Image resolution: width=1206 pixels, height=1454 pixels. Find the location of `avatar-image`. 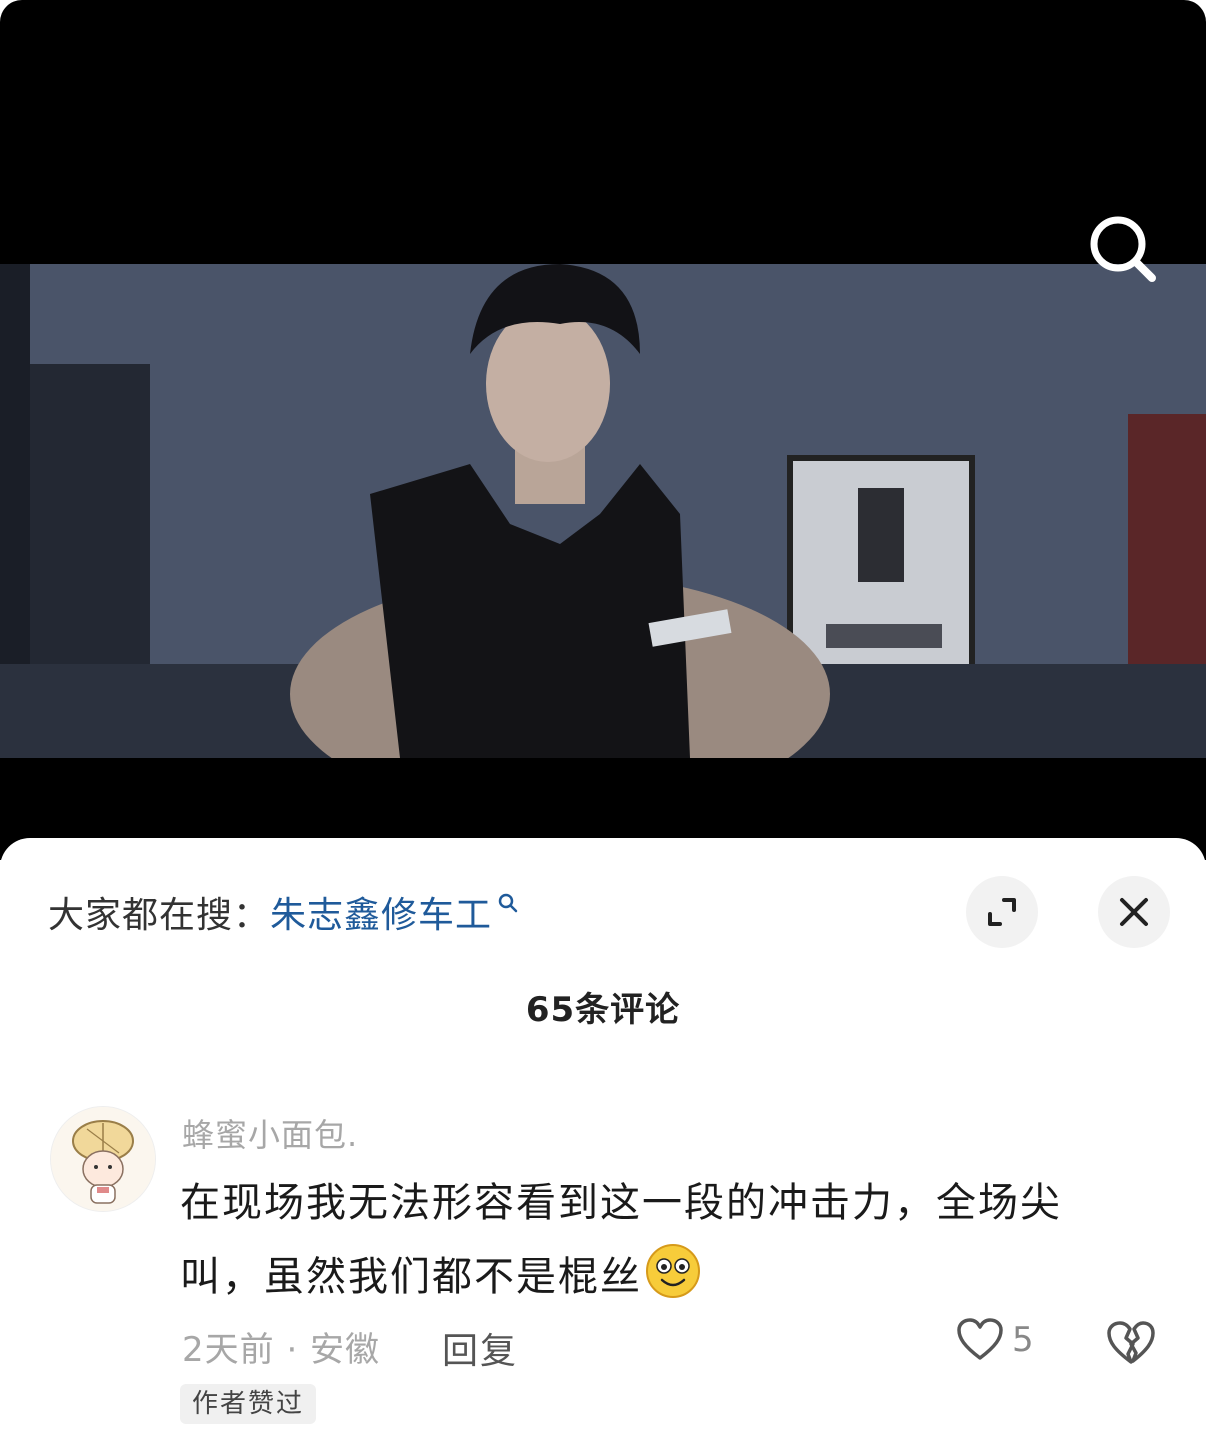

avatar-image is located at coordinates (103, 1159).